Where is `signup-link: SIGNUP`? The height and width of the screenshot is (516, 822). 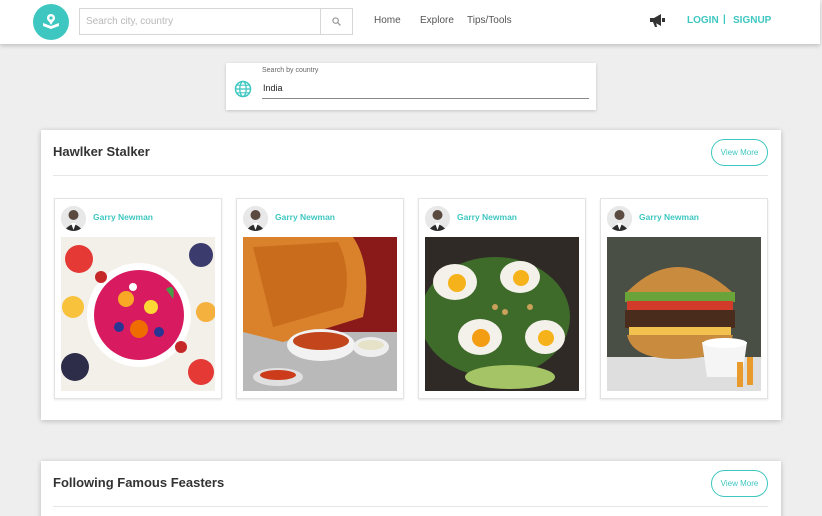 signup-link: SIGNUP is located at coordinates (752, 20).